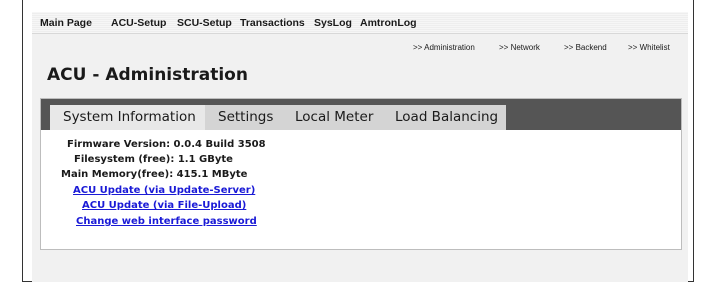  I want to click on tab-load-balancing: Load Balancing, so click(445, 117).